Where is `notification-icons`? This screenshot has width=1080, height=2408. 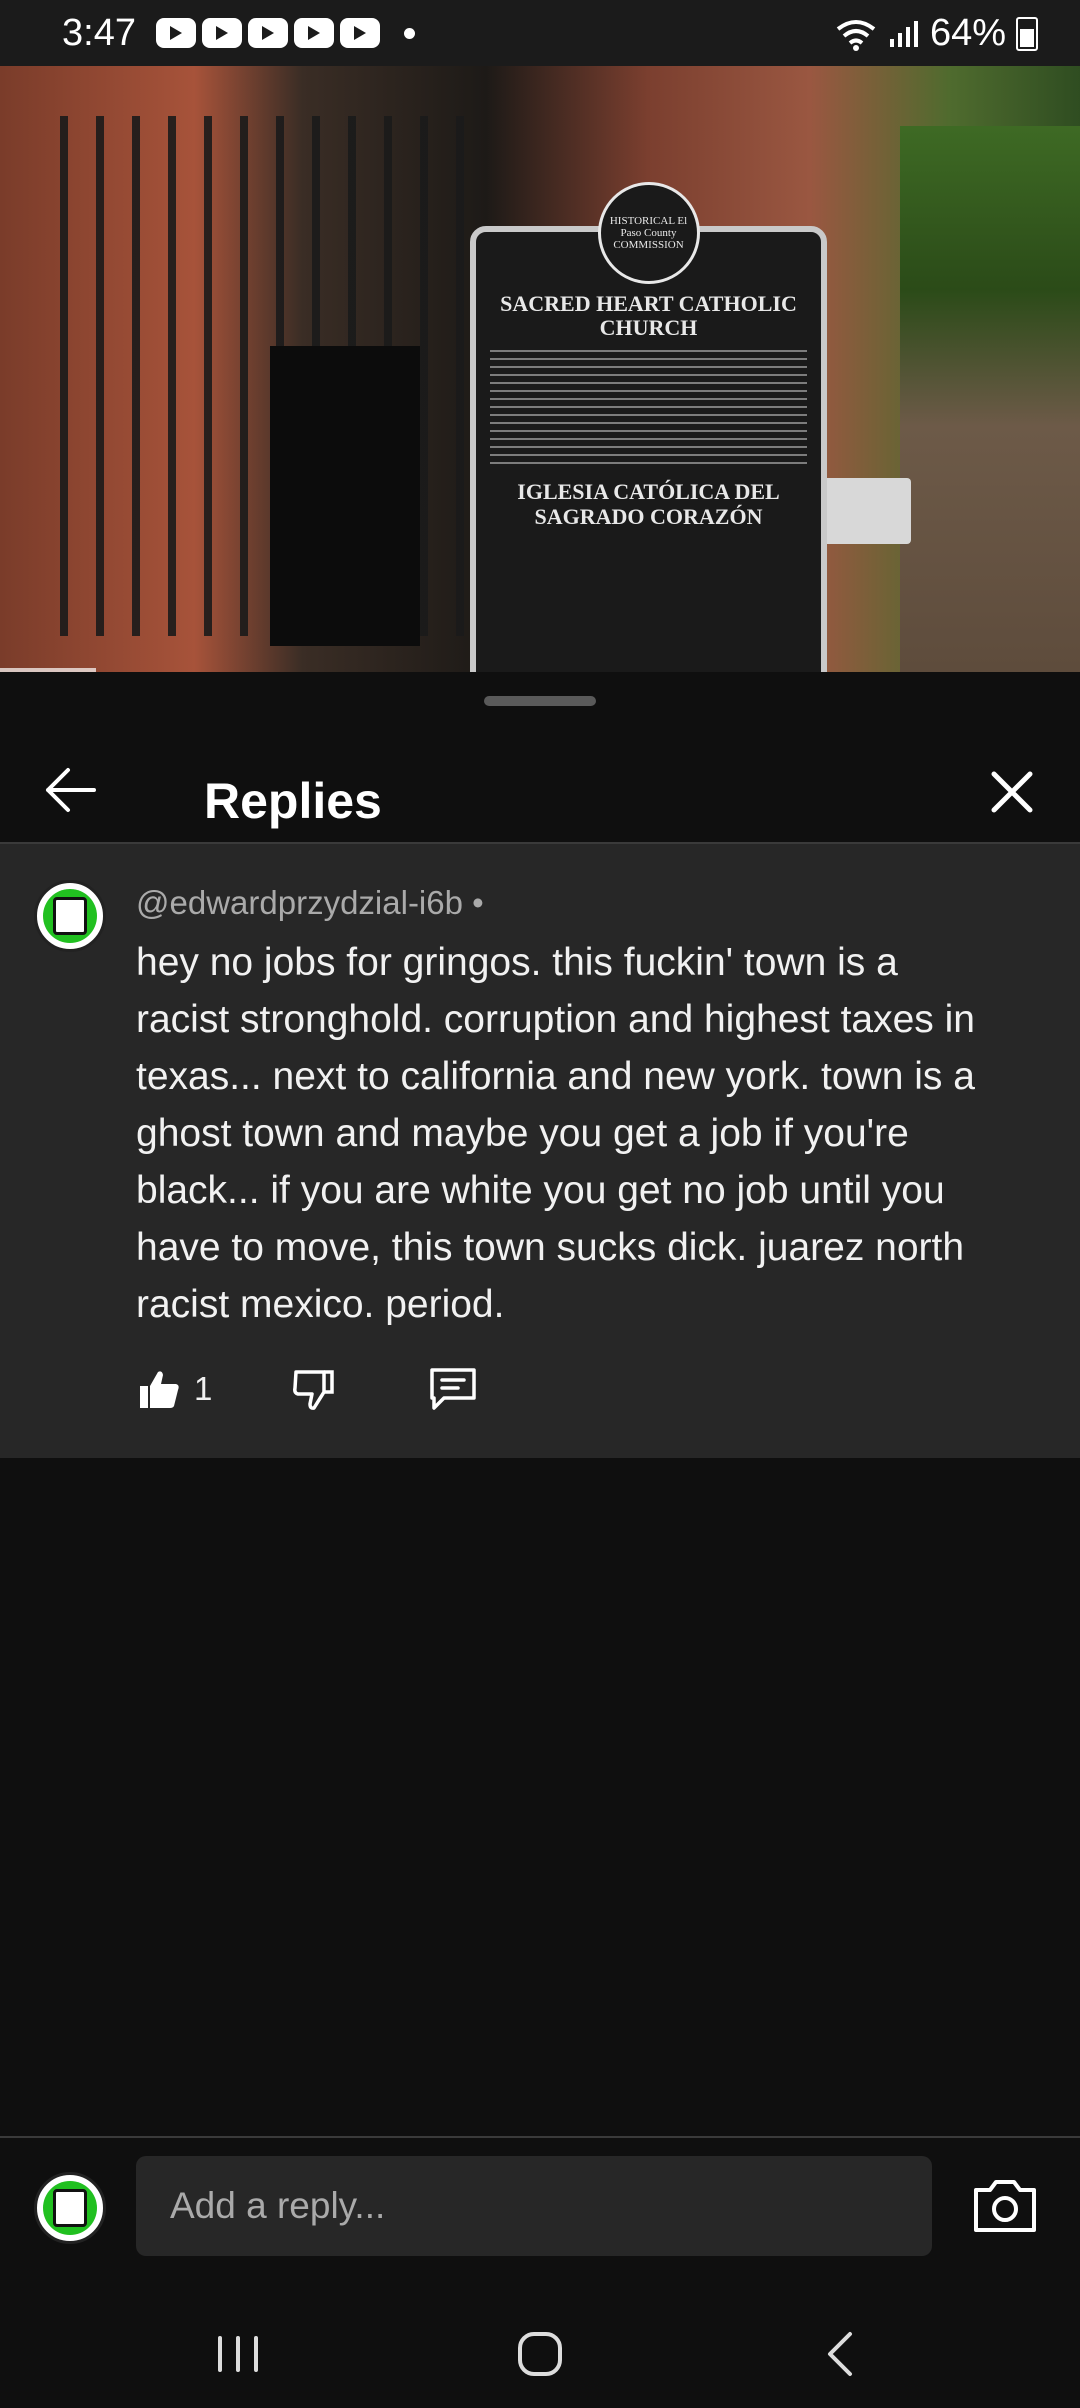
notification-icons is located at coordinates (268, 33).